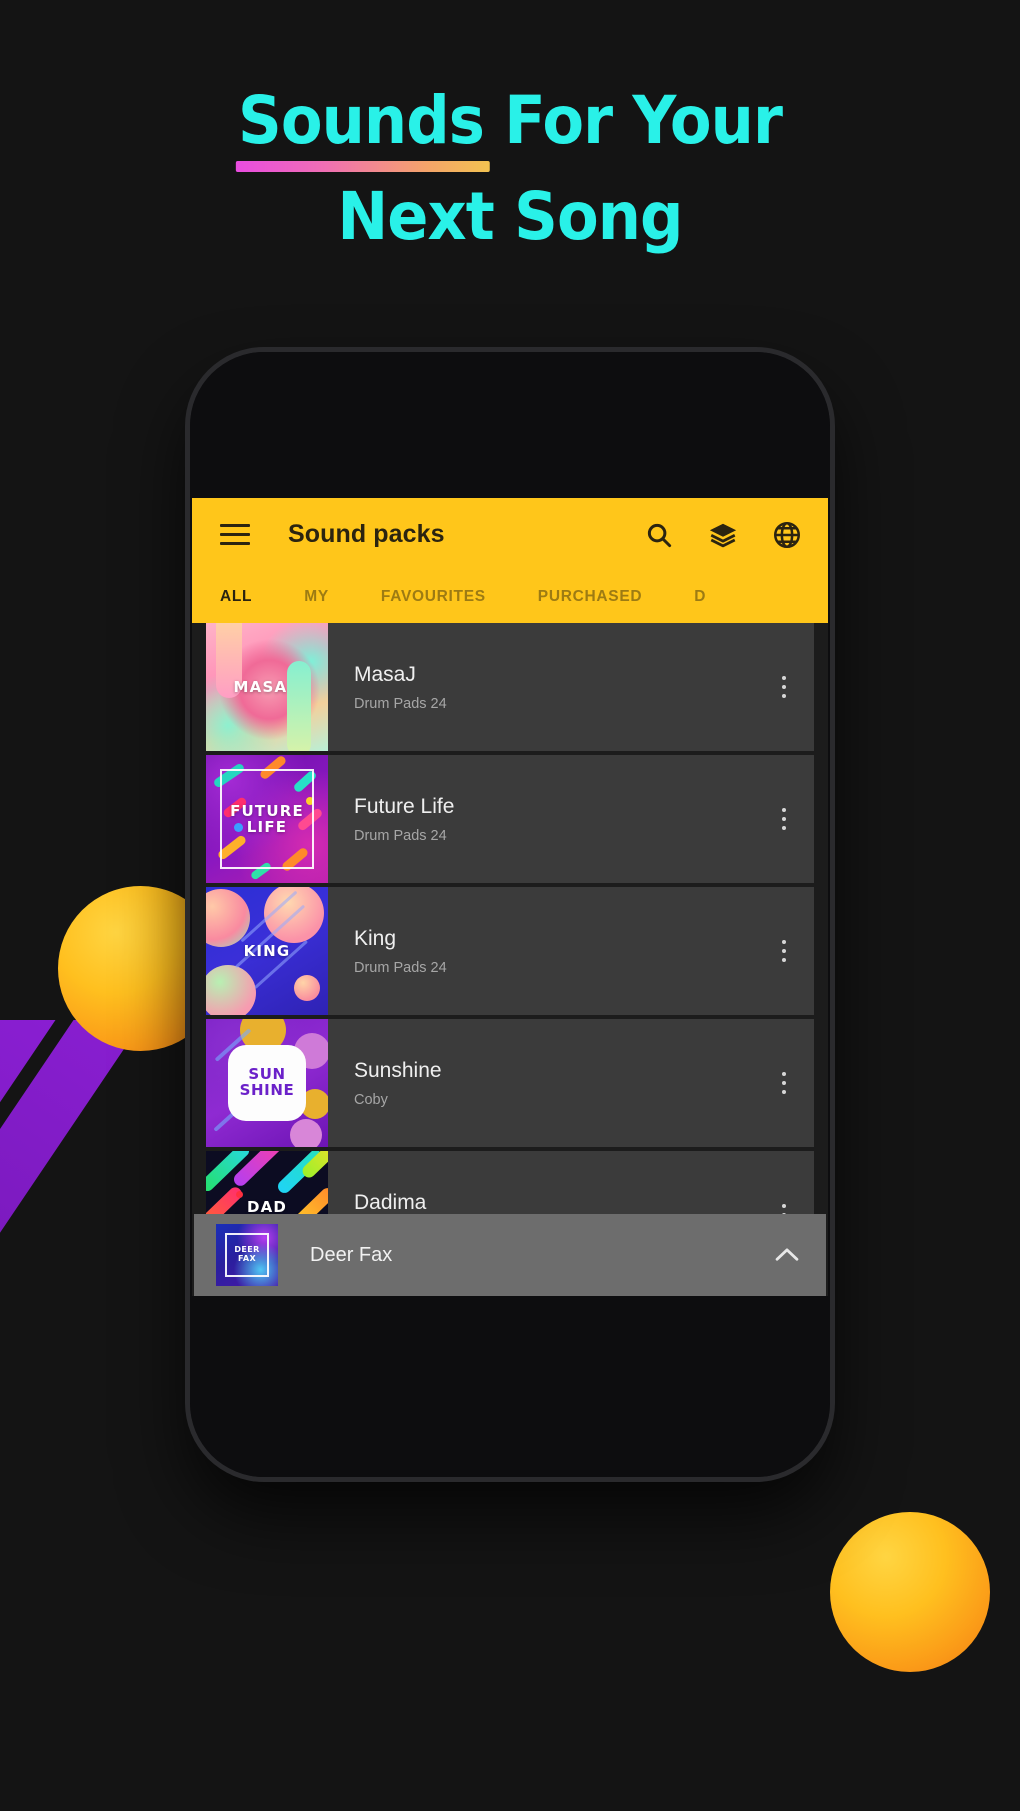 Image resolution: width=1020 pixels, height=1811 pixels. I want to click on hamburger-menu-icon, so click(235, 534).